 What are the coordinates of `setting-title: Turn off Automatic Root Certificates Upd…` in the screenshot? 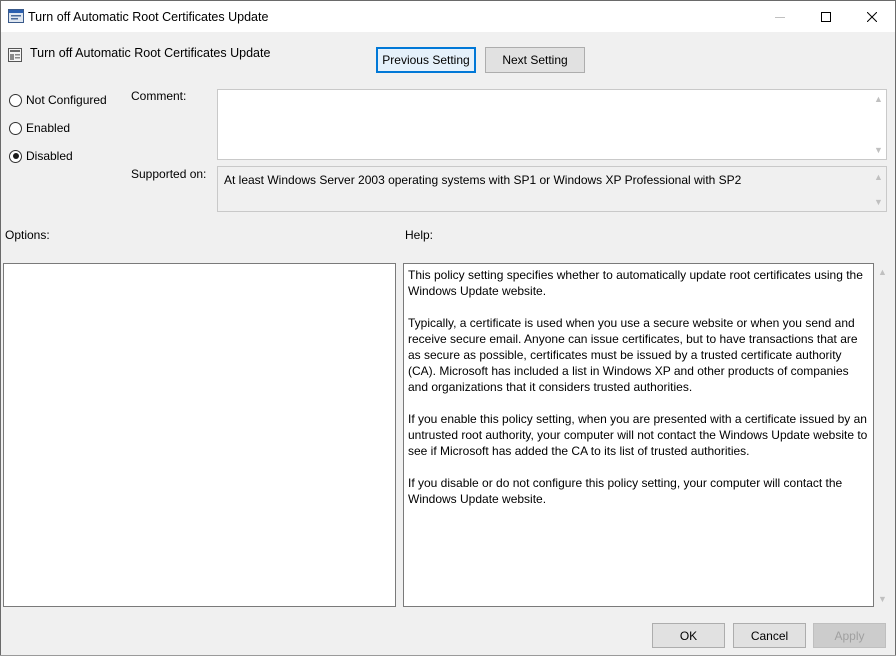 It's located at (150, 53).